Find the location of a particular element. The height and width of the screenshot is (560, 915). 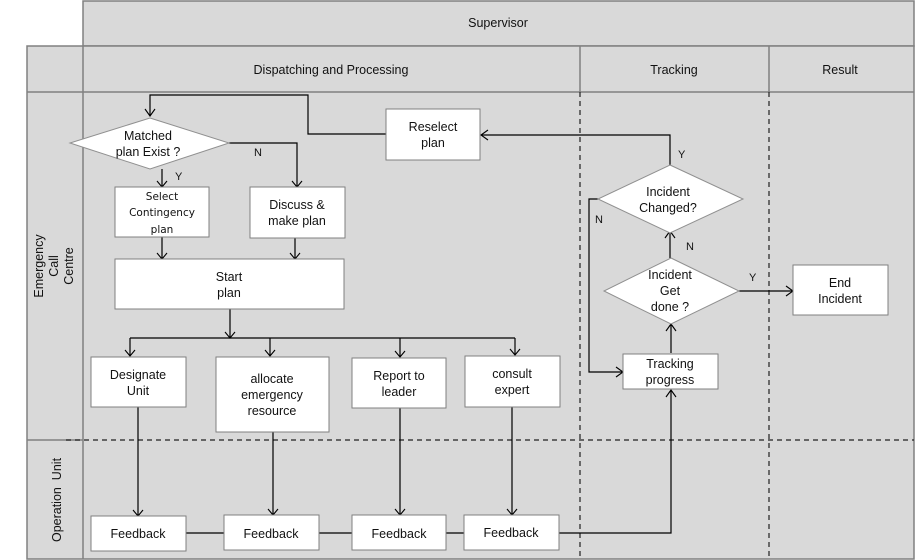

node-text: emergency is located at coordinates (272, 395).